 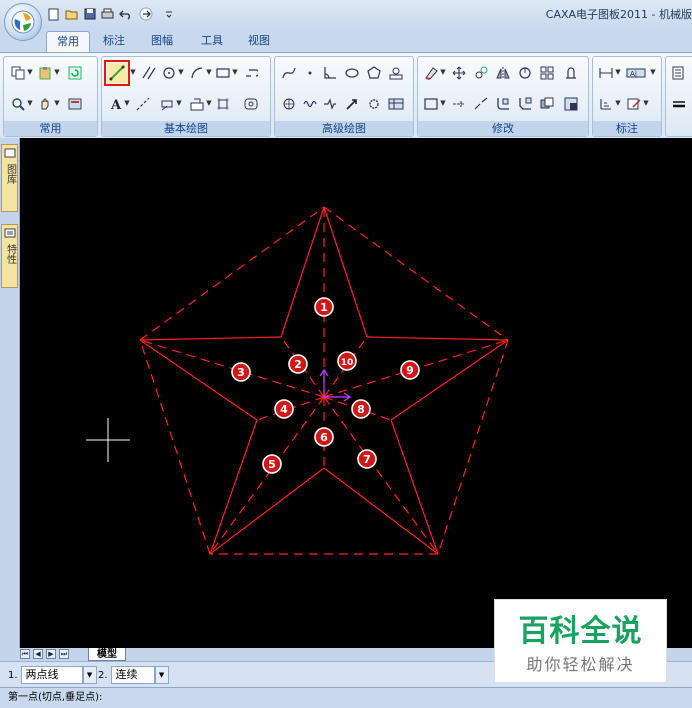 I want to click on dimension-icon, so click(x=605, y=72).